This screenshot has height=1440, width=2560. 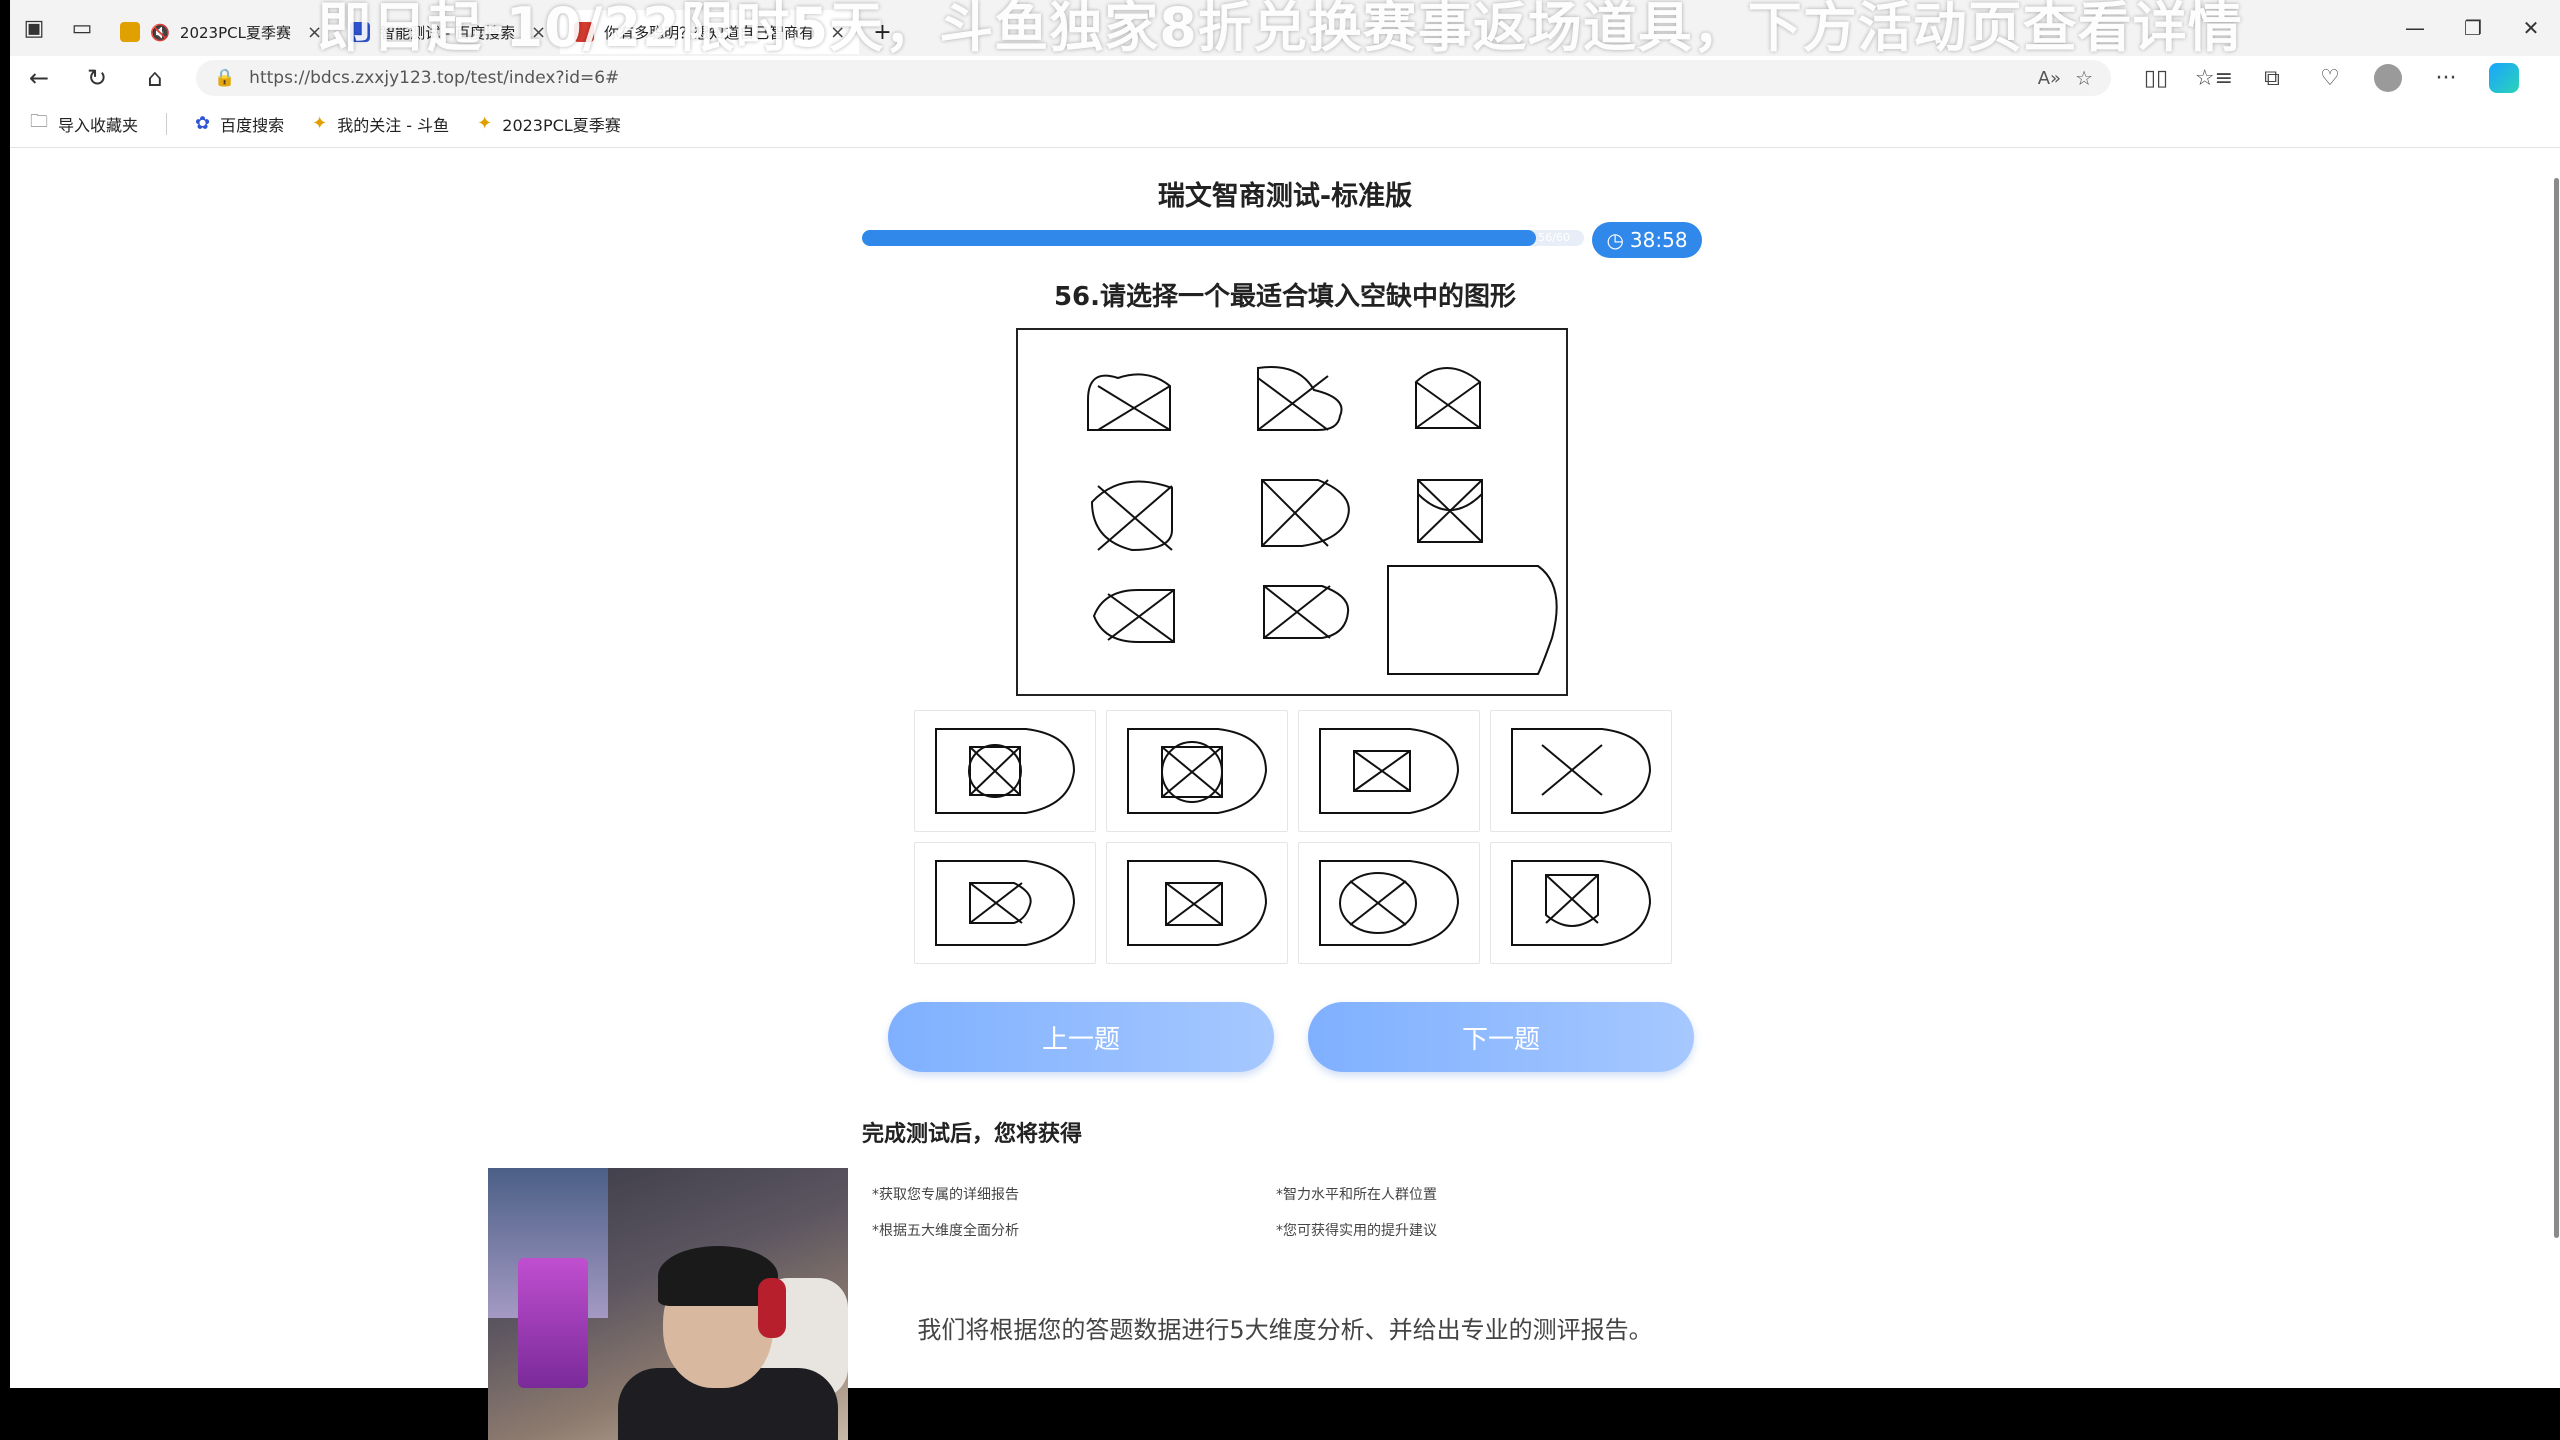 I want to click on answer-options, so click(x=1293, y=837).